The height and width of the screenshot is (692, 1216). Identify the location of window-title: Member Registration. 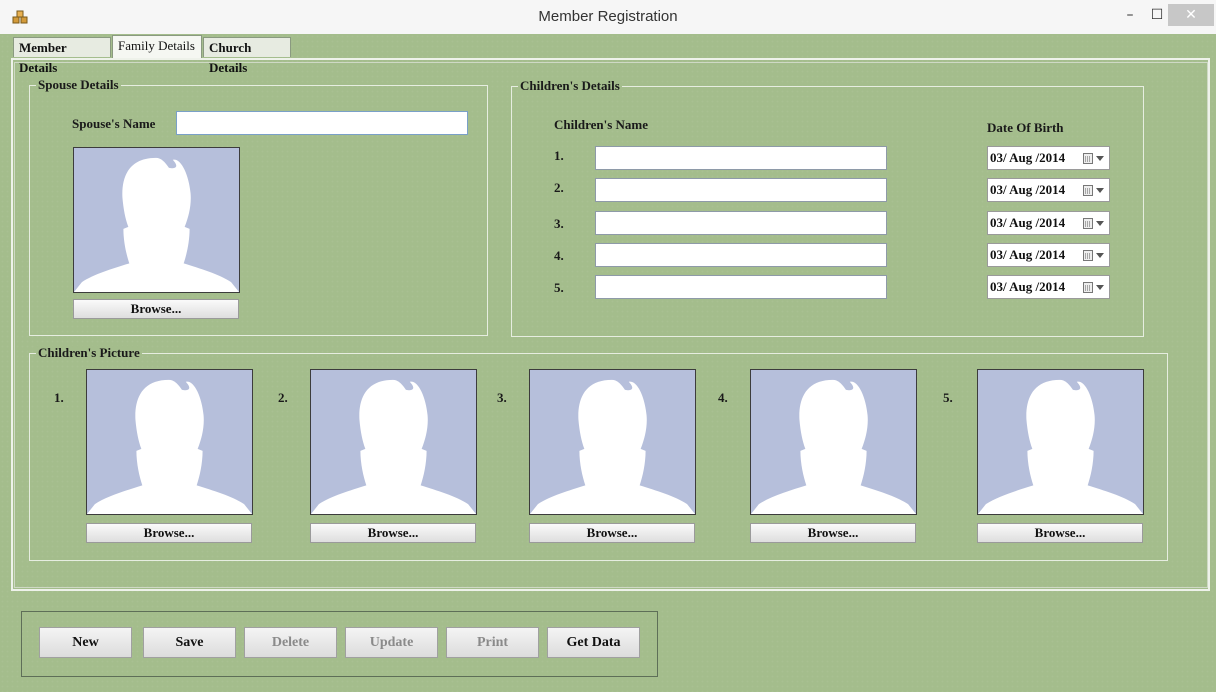
(608, 16).